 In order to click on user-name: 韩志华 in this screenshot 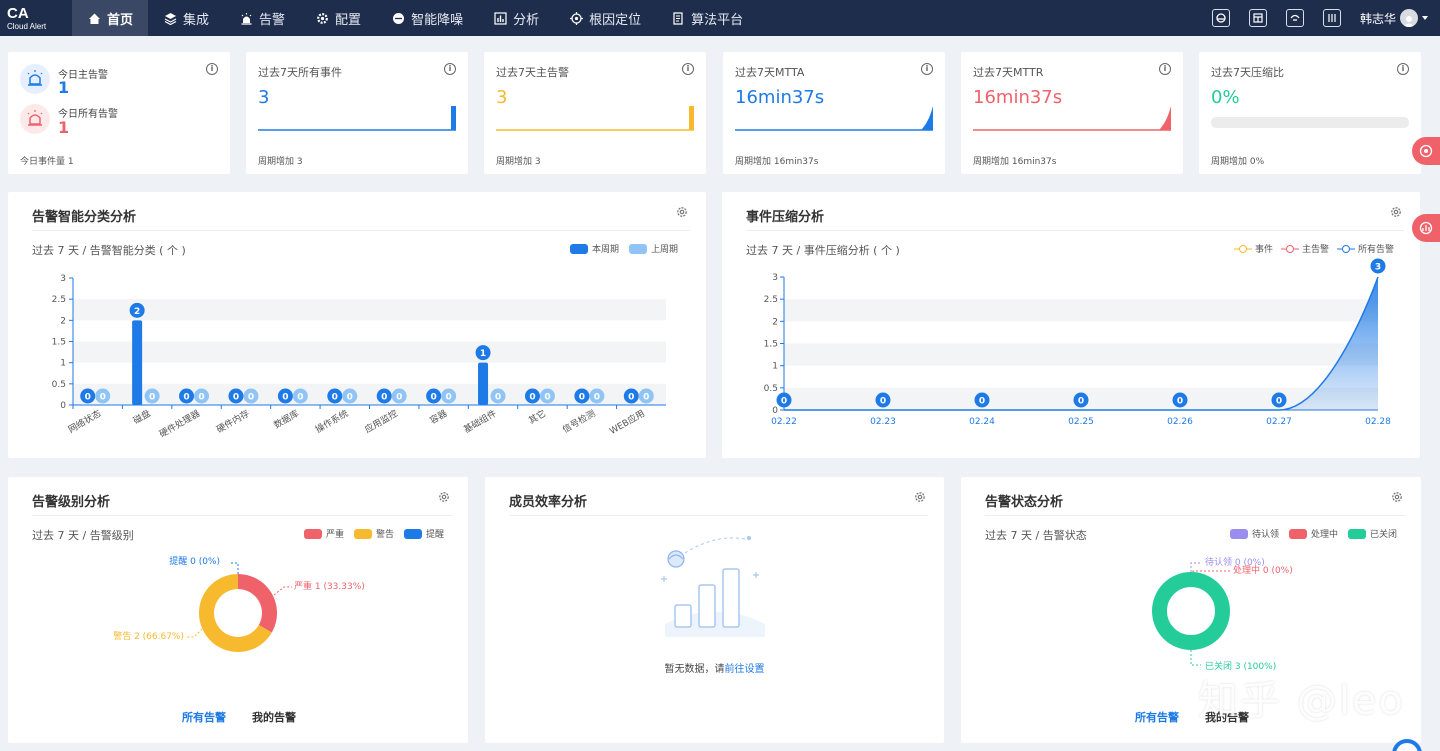, I will do `click(1377, 18)`.